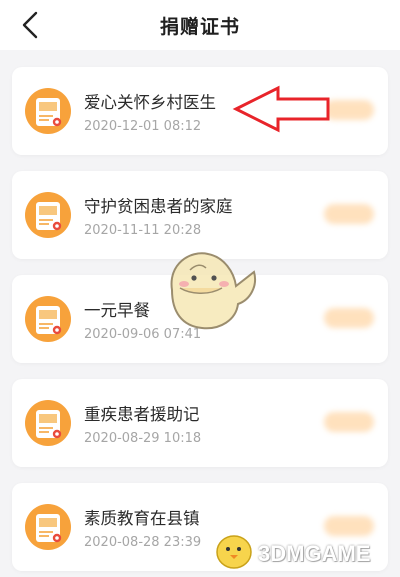  What do you see at coordinates (142, 518) in the screenshot?
I see `certificate-name: 素质教育在县镇` at bounding box center [142, 518].